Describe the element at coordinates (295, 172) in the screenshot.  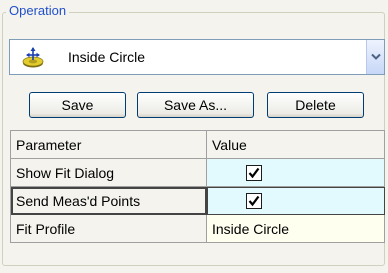
I see `show-fit-dialog-value-cell` at that location.